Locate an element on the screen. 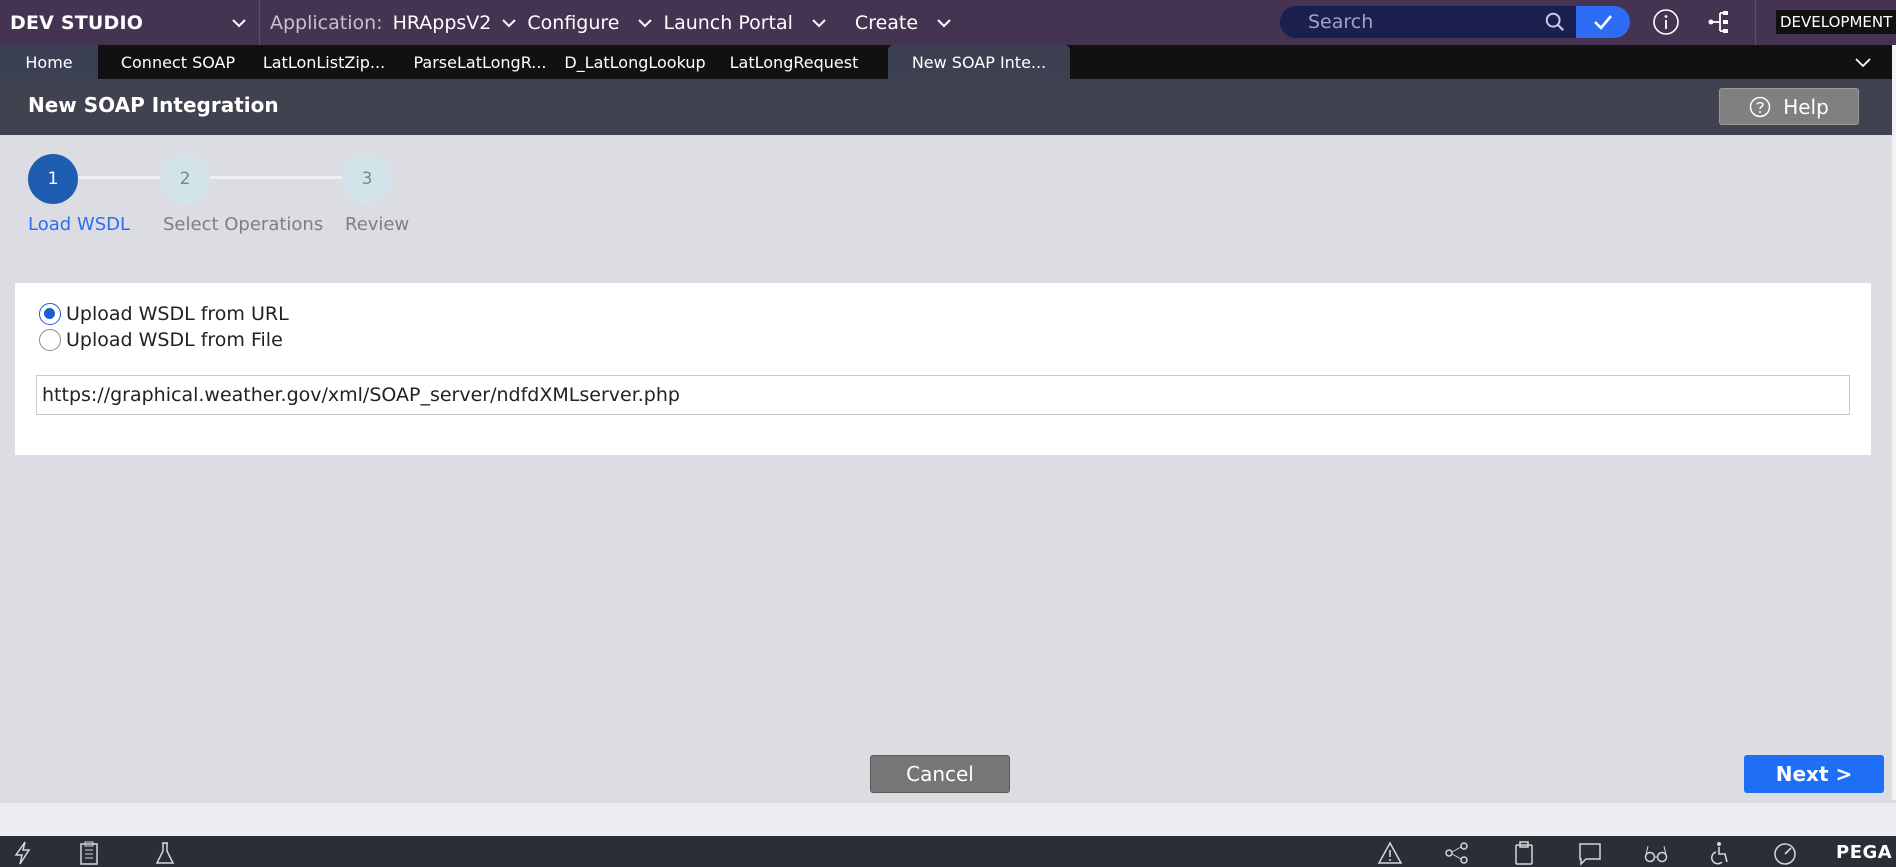  accessibility-icon is located at coordinates (1720, 853).